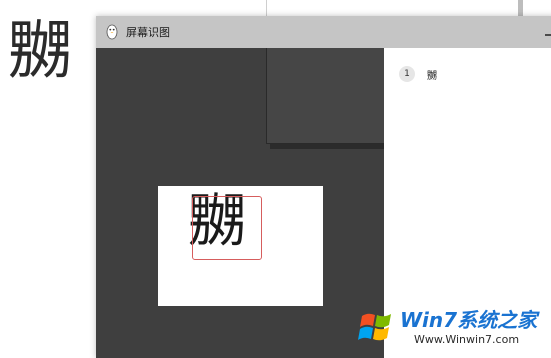  What do you see at coordinates (467, 339) in the screenshot?
I see `watermark-url: Www.Winwin7.com` at bounding box center [467, 339].